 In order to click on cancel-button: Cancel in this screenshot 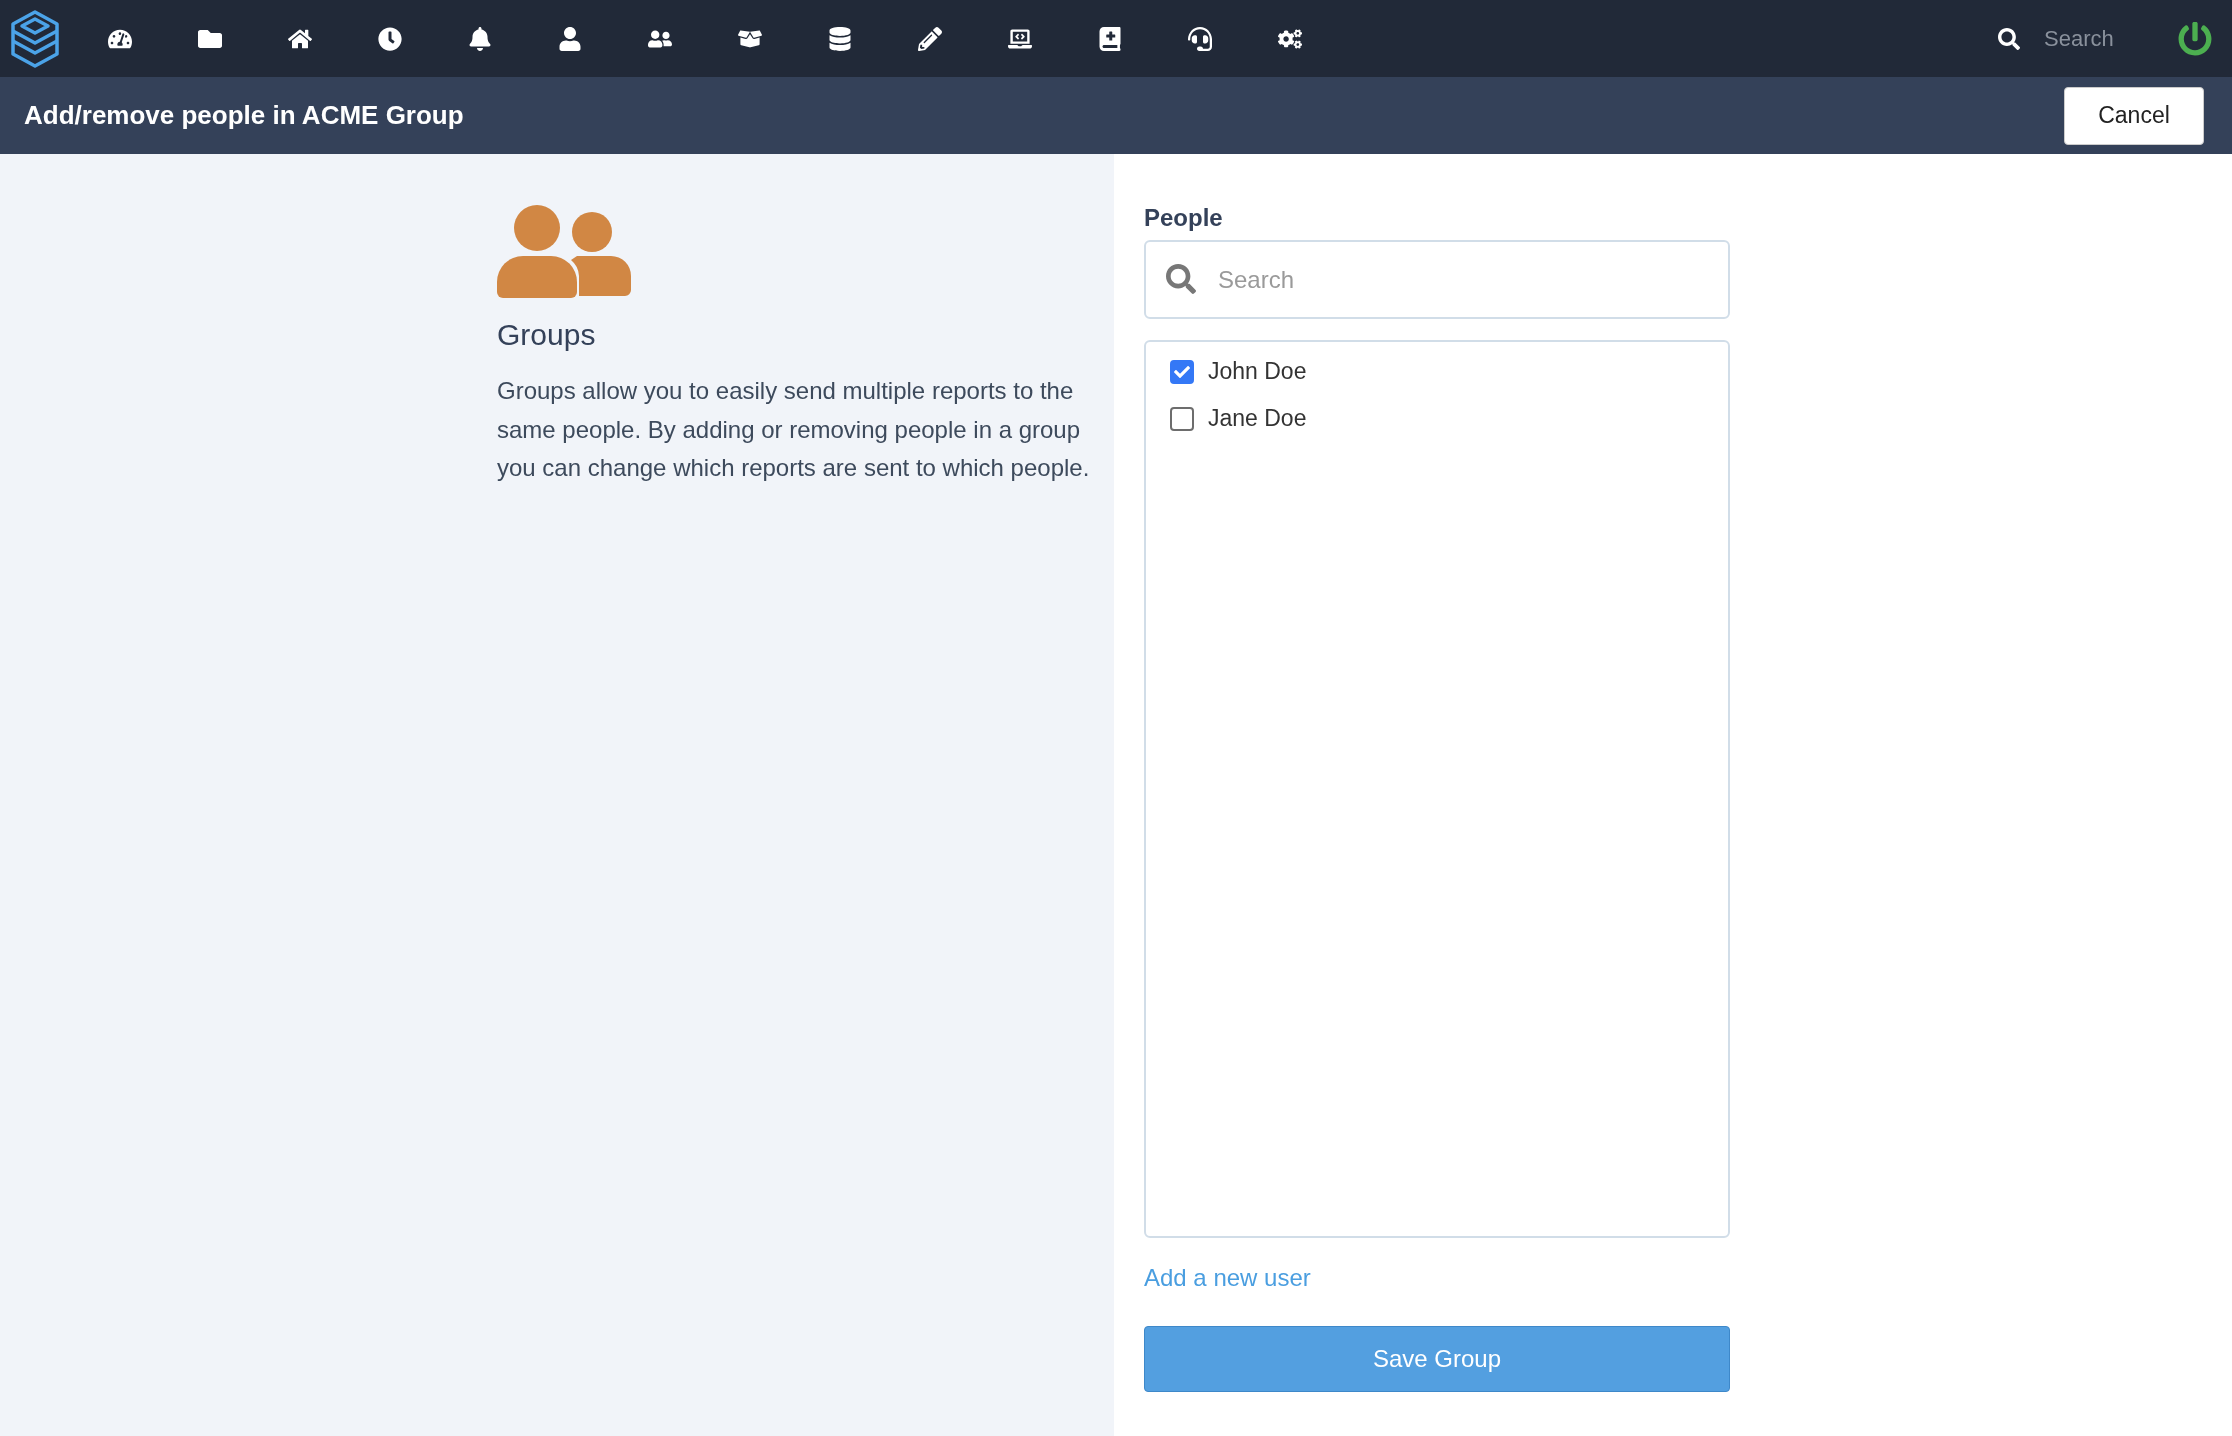, I will do `click(2134, 115)`.